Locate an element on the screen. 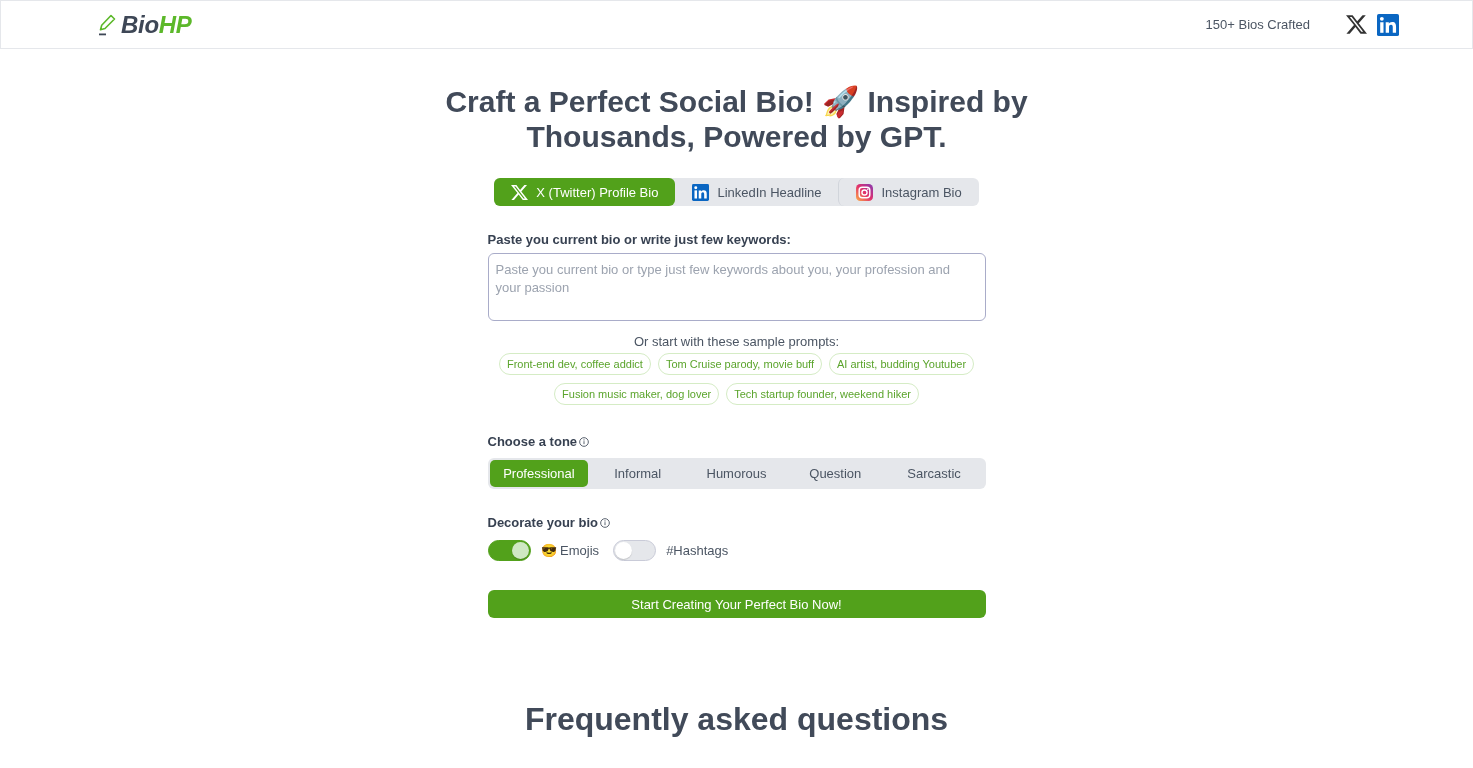  sample-prompts-intro: Or start with these sample prompts: is located at coordinates (736, 341).